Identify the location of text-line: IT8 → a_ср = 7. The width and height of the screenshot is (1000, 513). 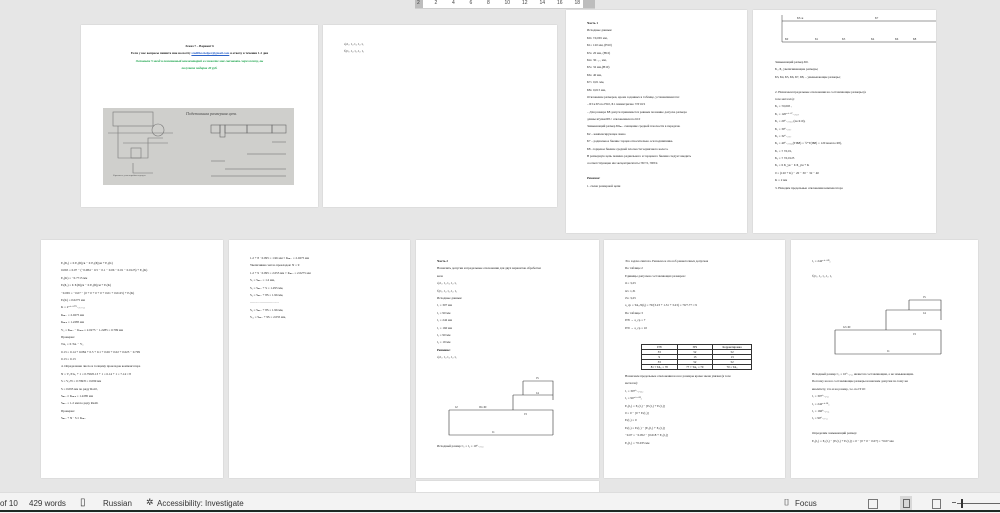
(635, 320).